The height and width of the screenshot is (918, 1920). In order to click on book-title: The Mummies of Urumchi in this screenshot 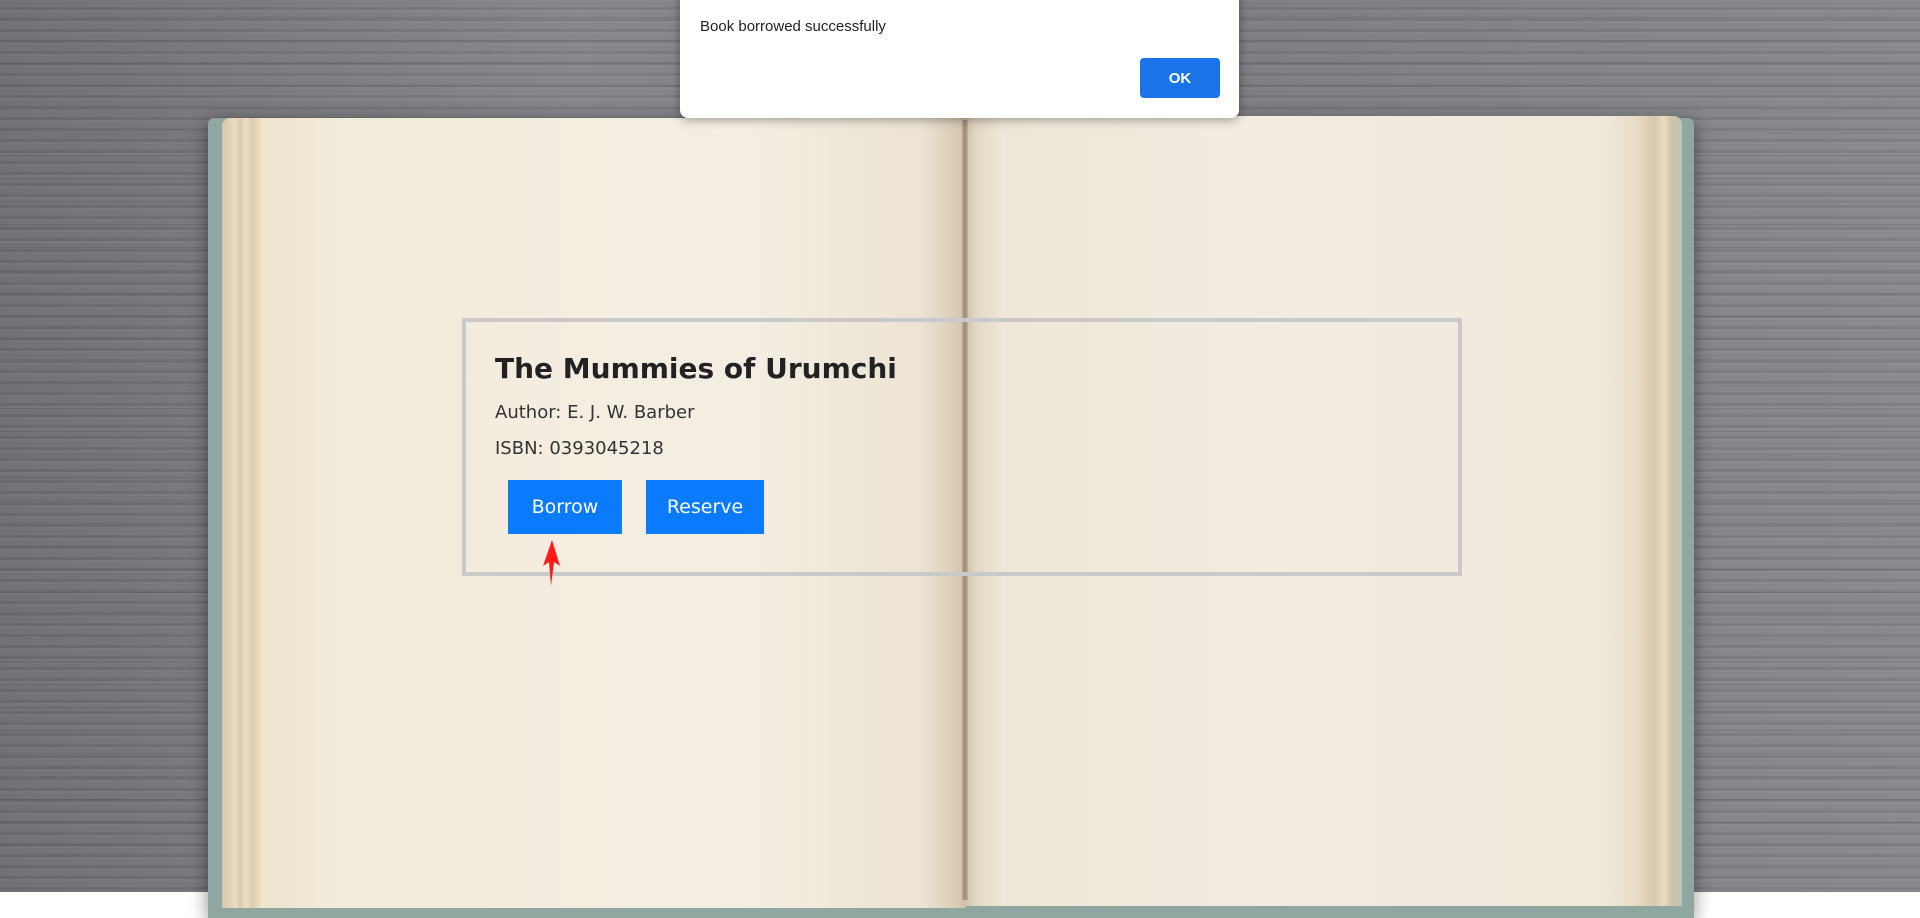, I will do `click(696, 368)`.